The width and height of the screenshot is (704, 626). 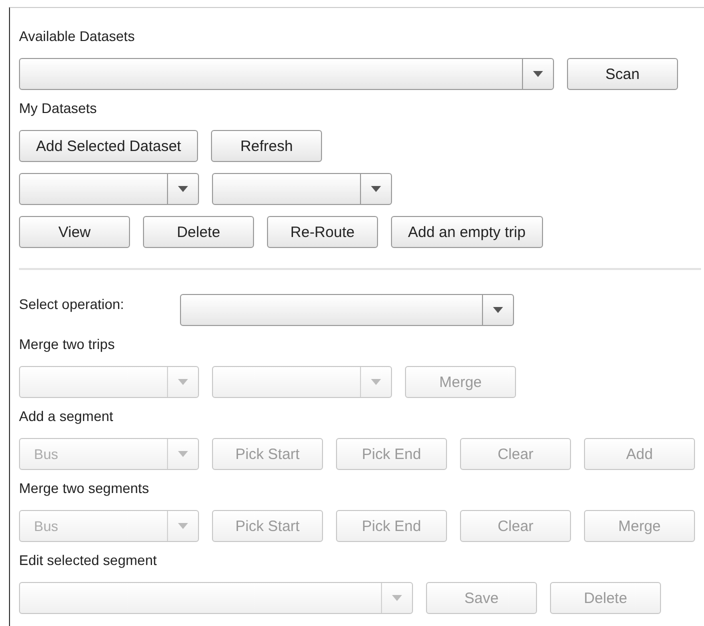 What do you see at coordinates (622, 74) in the screenshot?
I see `action-button: Scan` at bounding box center [622, 74].